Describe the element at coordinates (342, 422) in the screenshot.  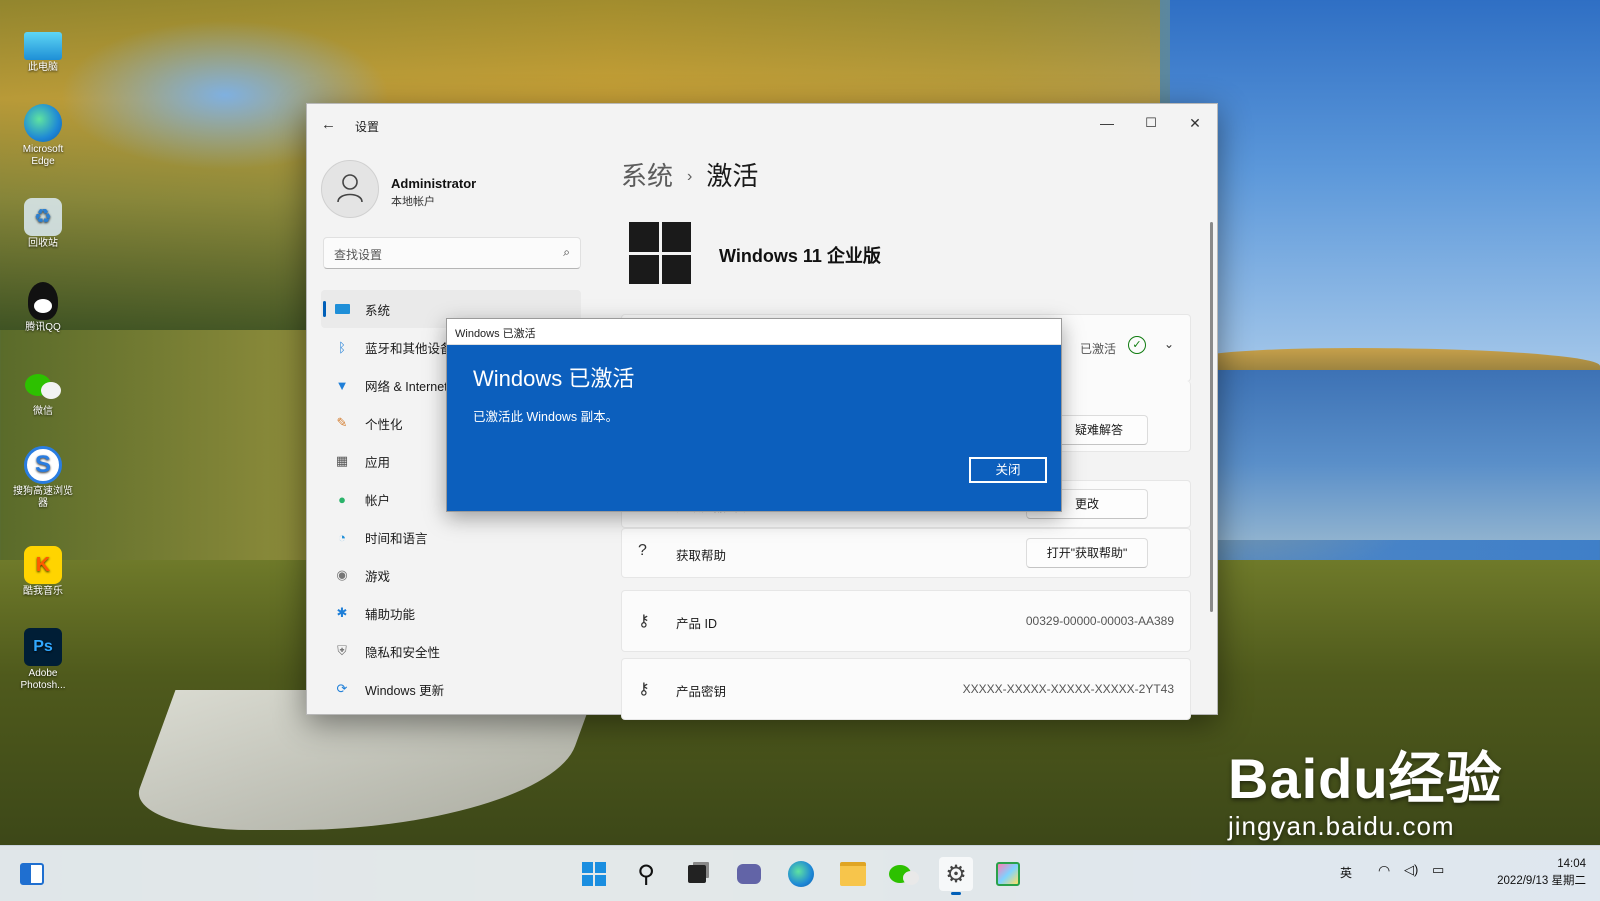
I see `personalize-icon: ✎` at that location.